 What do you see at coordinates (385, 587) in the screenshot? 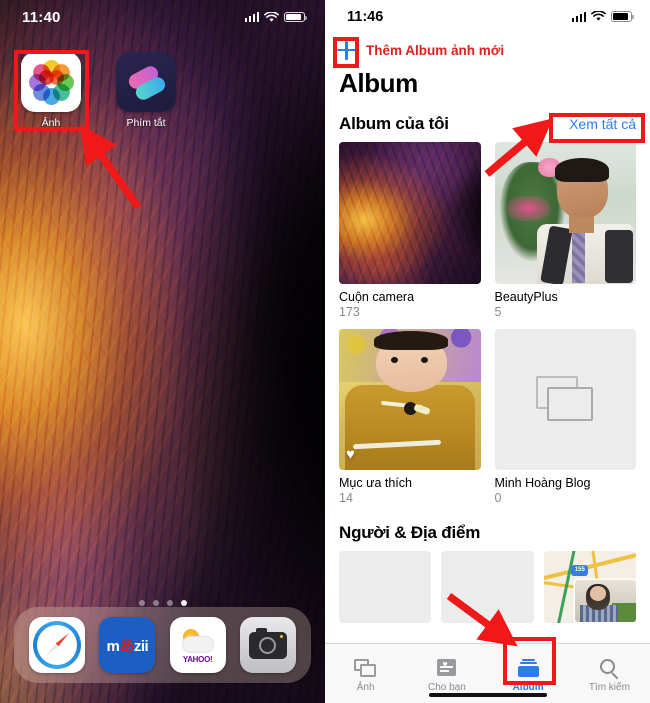
I see `empty-person-thumb` at bounding box center [385, 587].